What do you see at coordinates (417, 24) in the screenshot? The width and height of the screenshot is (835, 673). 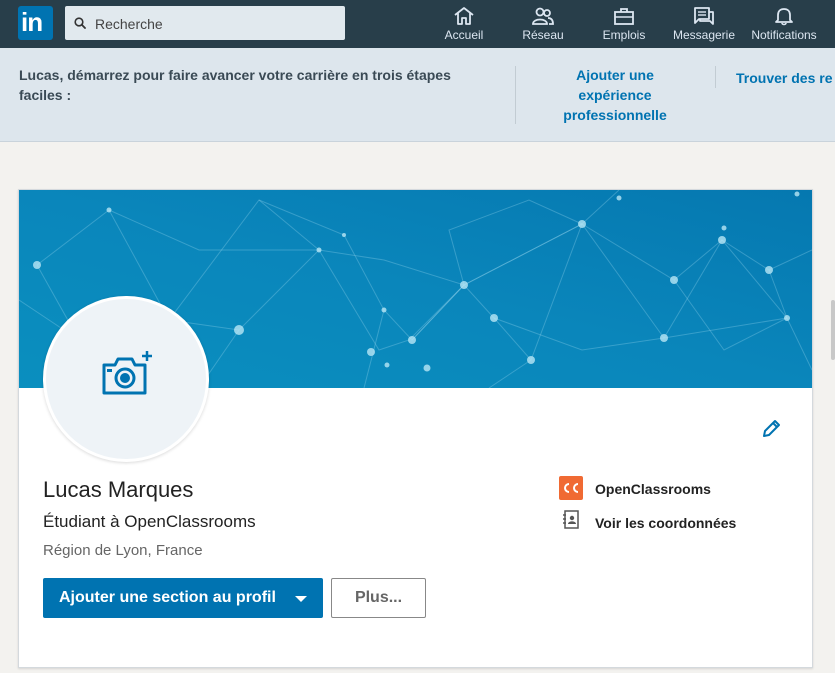 I see `top-navigation-bar: in Accueil Réseau Emplois` at bounding box center [417, 24].